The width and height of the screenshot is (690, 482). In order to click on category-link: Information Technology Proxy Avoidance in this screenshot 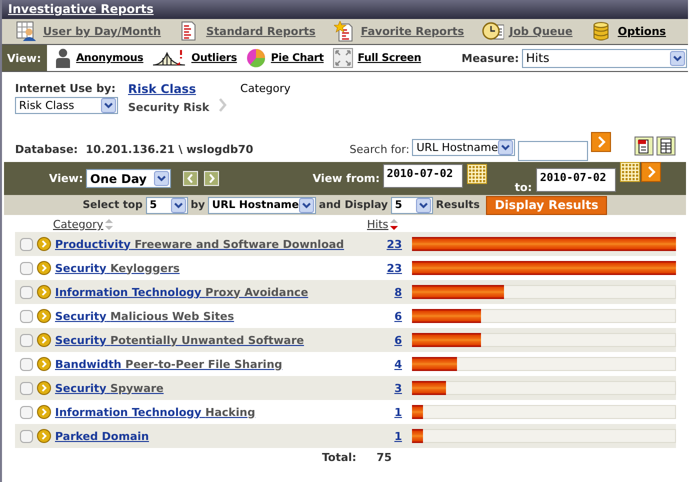, I will do `click(210, 292)`.